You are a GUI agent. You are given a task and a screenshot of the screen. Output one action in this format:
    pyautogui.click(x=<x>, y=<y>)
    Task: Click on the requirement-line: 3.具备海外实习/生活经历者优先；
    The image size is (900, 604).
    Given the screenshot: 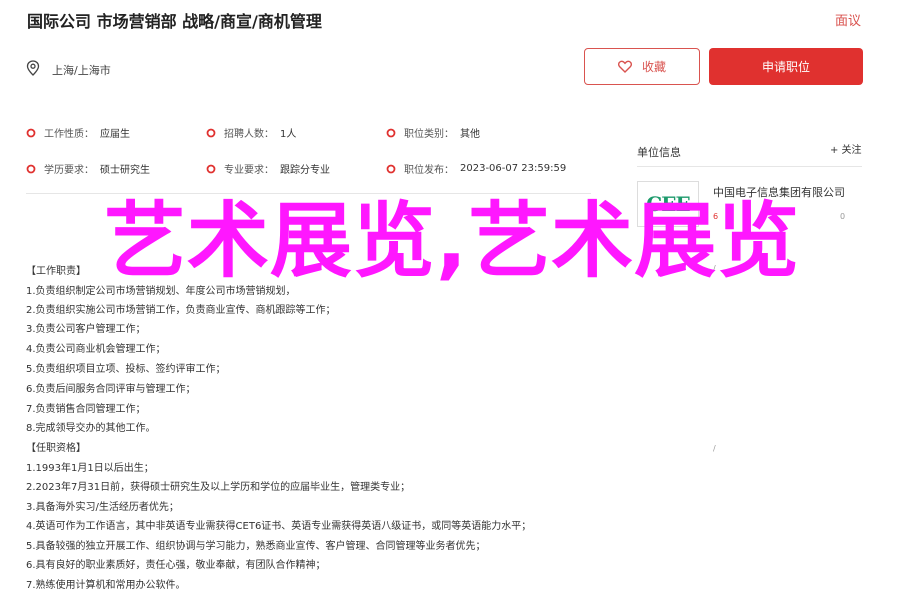 What is the action you would take?
    pyautogui.click(x=102, y=507)
    